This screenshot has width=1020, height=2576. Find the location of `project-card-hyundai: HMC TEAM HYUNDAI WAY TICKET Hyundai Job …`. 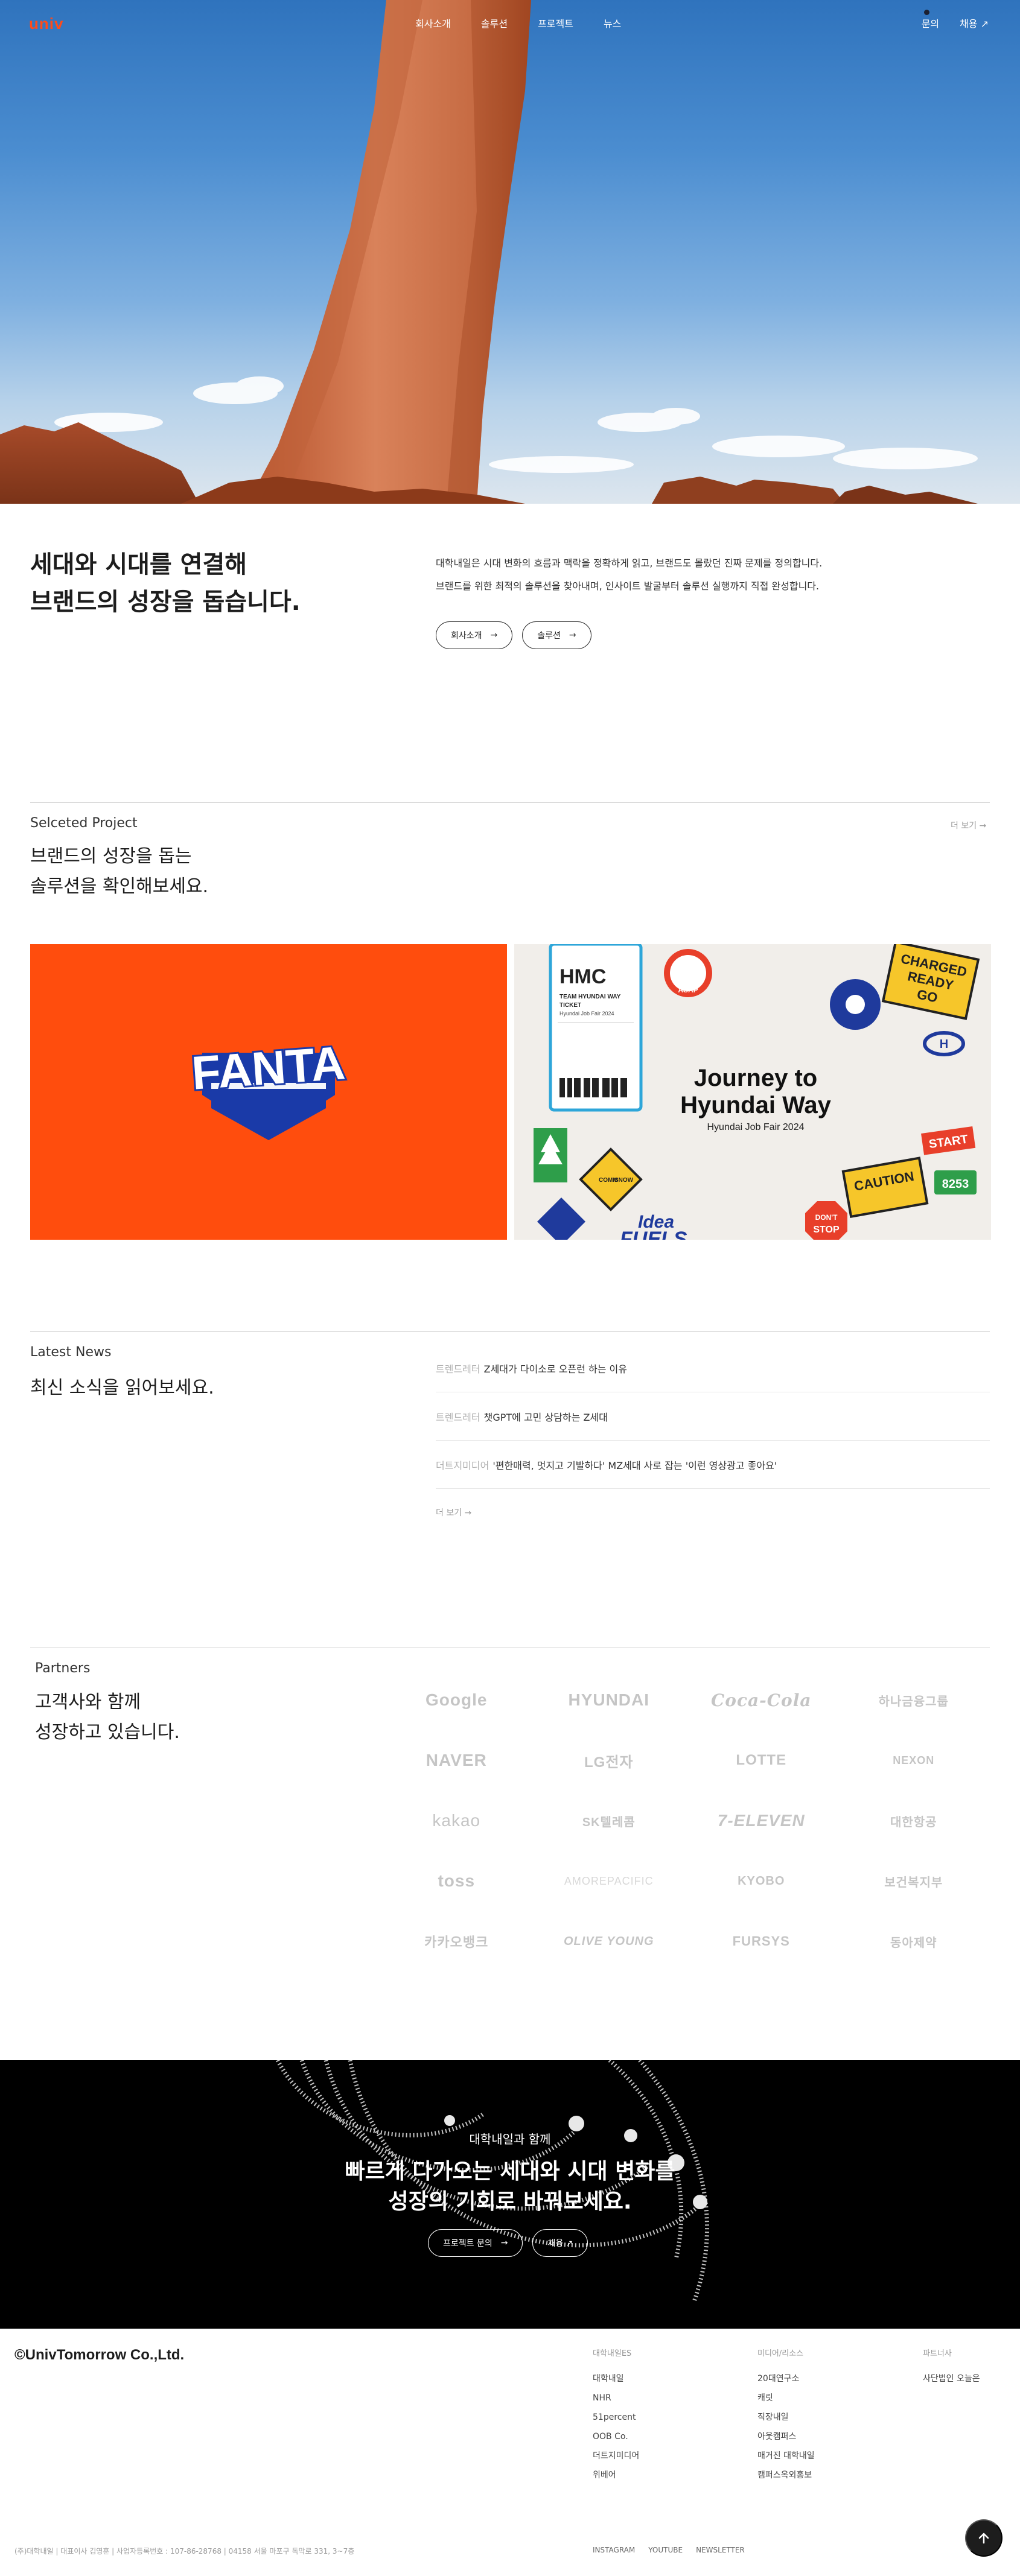

project-card-hyundai: HMC TEAM HYUNDAI WAY TICKET Hyundai Job … is located at coordinates (753, 1092).